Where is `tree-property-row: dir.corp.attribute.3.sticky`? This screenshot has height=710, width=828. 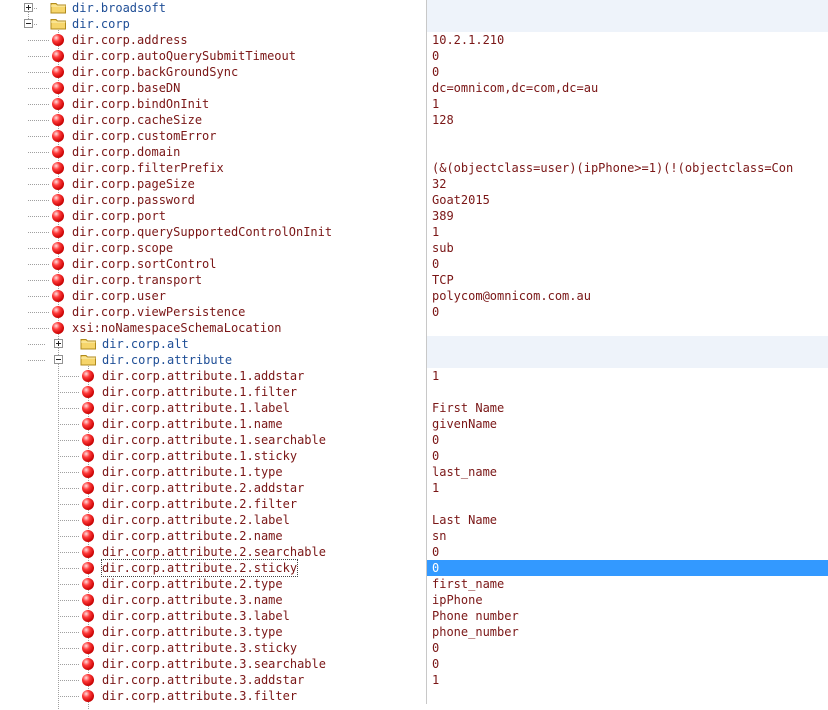 tree-property-row: dir.corp.attribute.3.sticky is located at coordinates (213, 648).